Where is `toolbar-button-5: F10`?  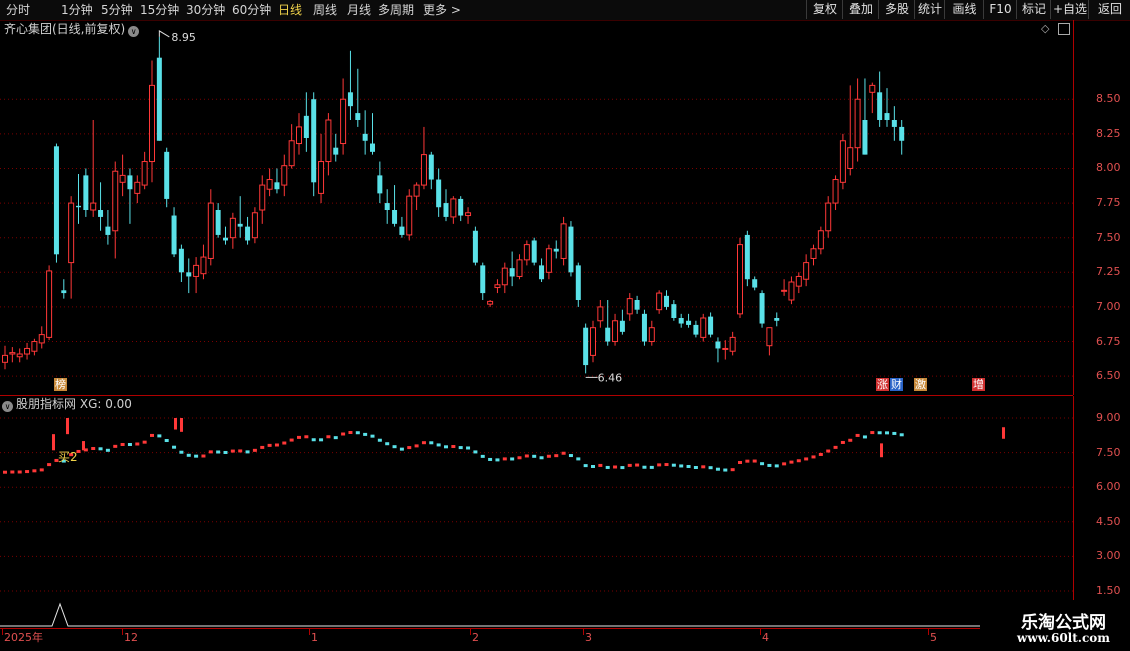
toolbar-button-5: F10 is located at coordinates (1000, 9).